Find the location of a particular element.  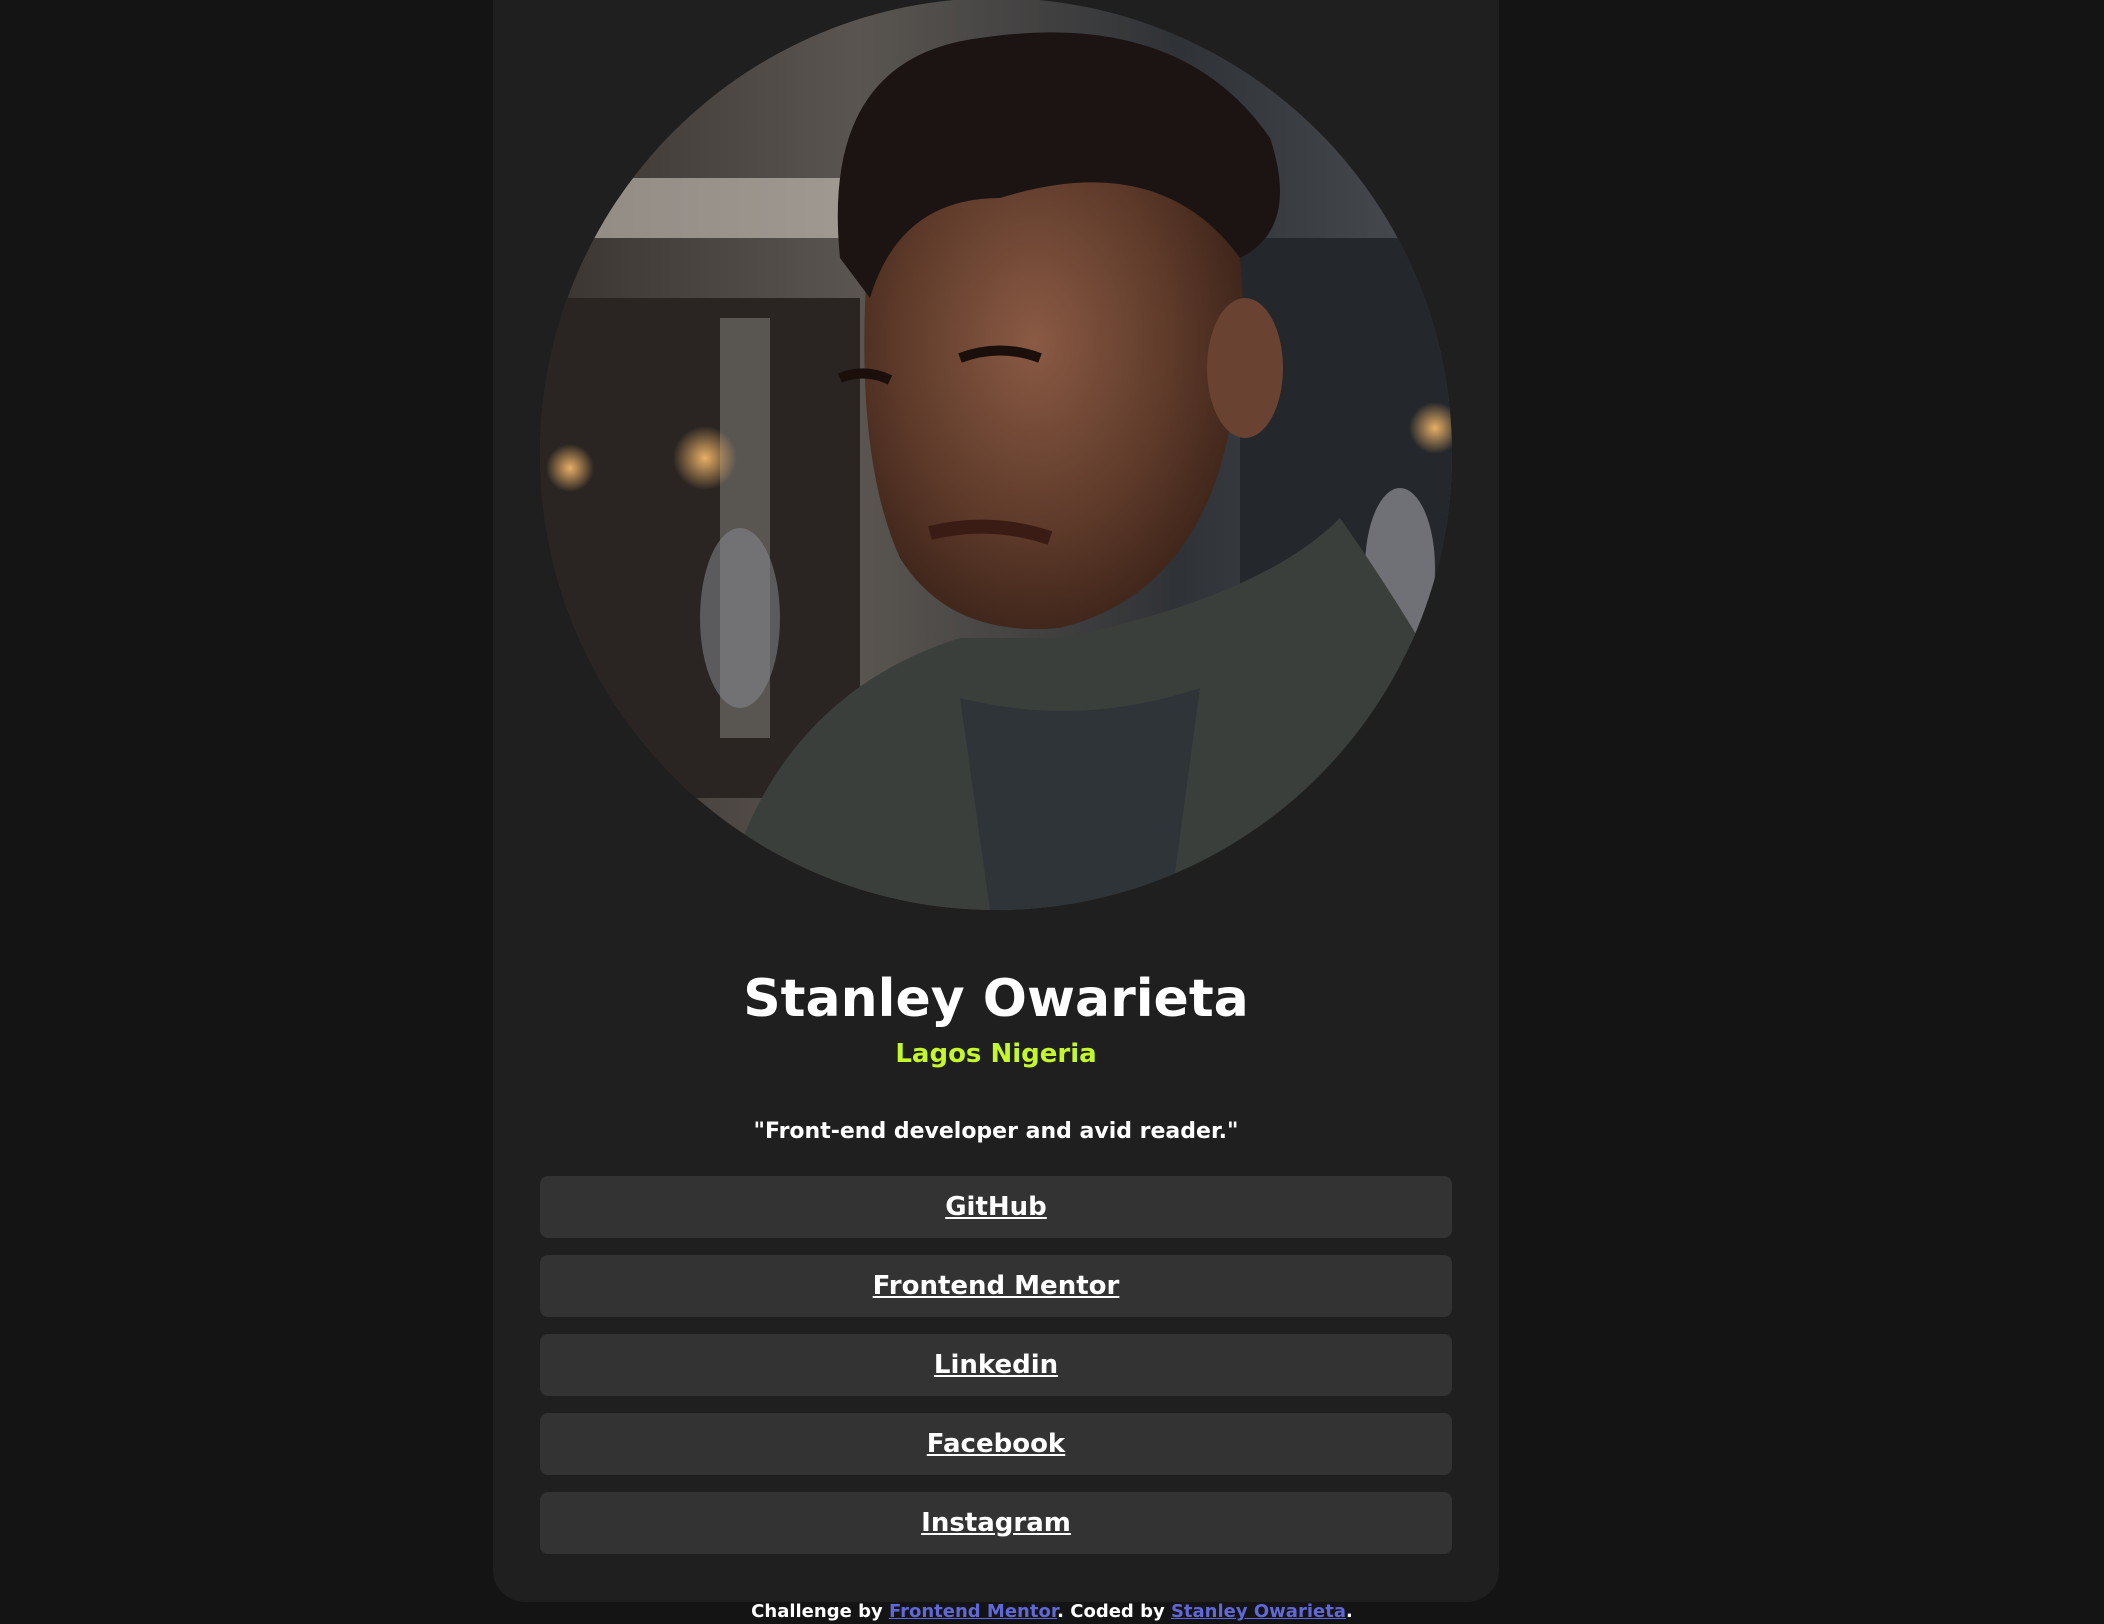

link-github: GitHub is located at coordinates (996, 1207).